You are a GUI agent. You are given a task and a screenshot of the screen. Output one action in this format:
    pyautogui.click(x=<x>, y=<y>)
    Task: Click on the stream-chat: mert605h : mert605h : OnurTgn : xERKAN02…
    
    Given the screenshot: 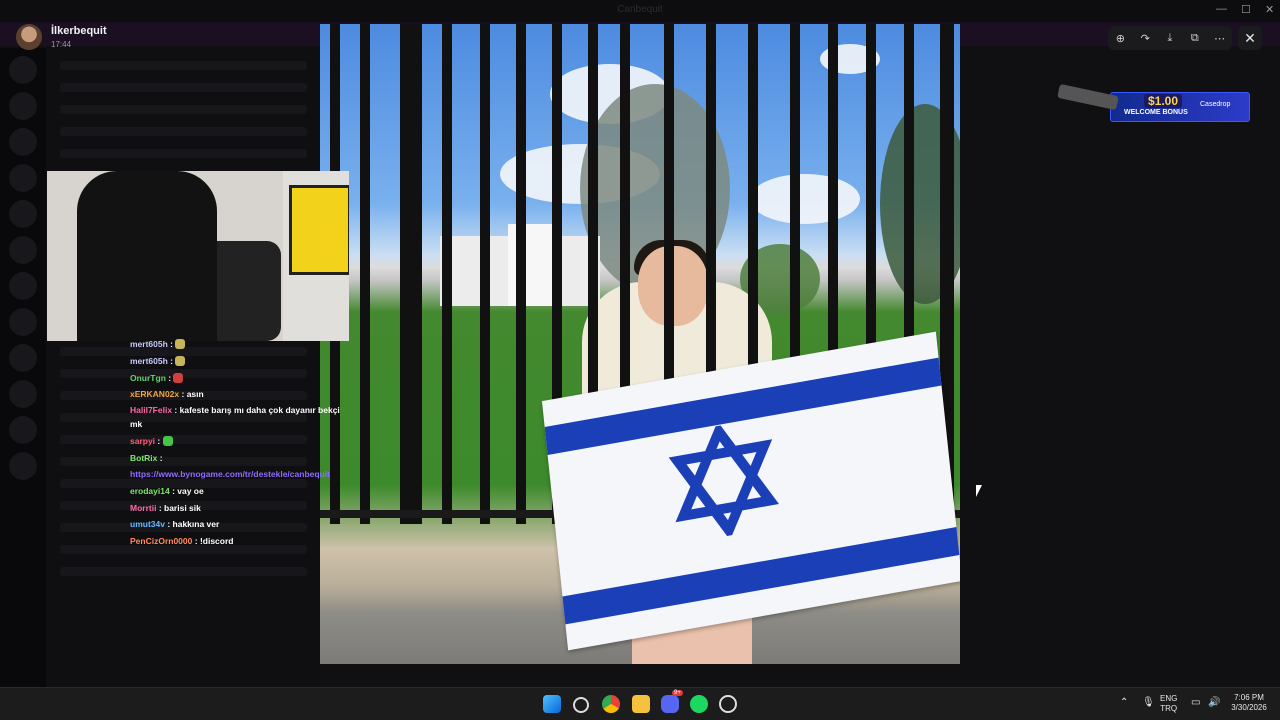 What is the action you would take?
    pyautogui.click(x=235, y=443)
    